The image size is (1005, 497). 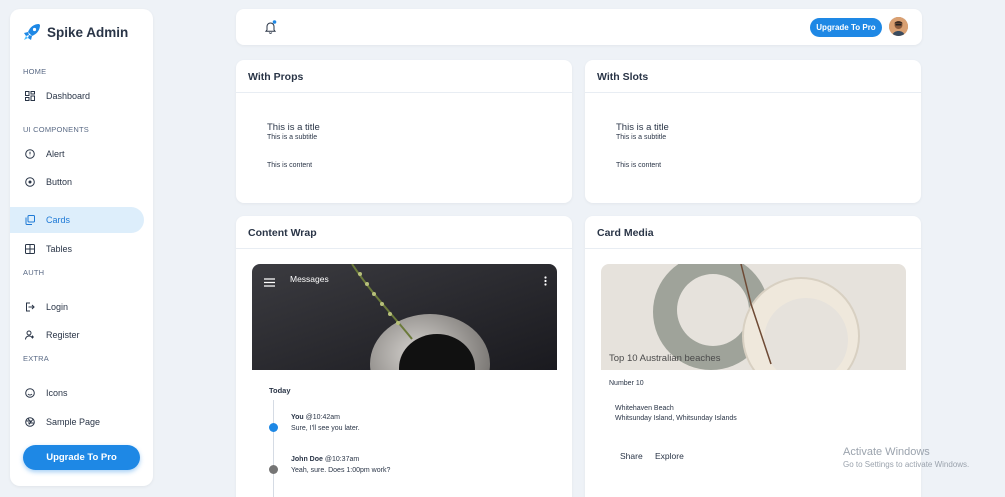 I want to click on nav-section-ui-components: UI COMPONENTS, so click(x=56, y=129).